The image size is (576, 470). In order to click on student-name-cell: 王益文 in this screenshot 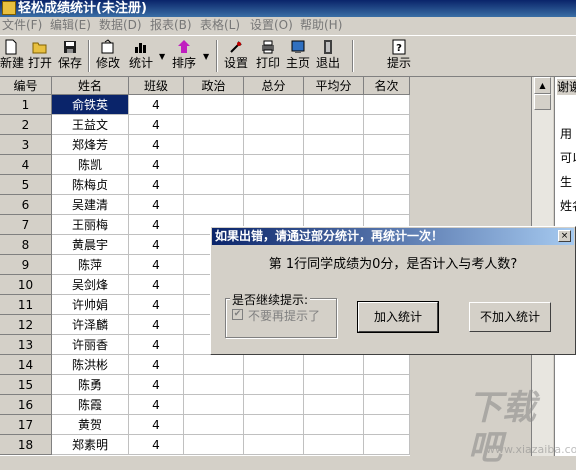, I will do `click(90, 125)`.